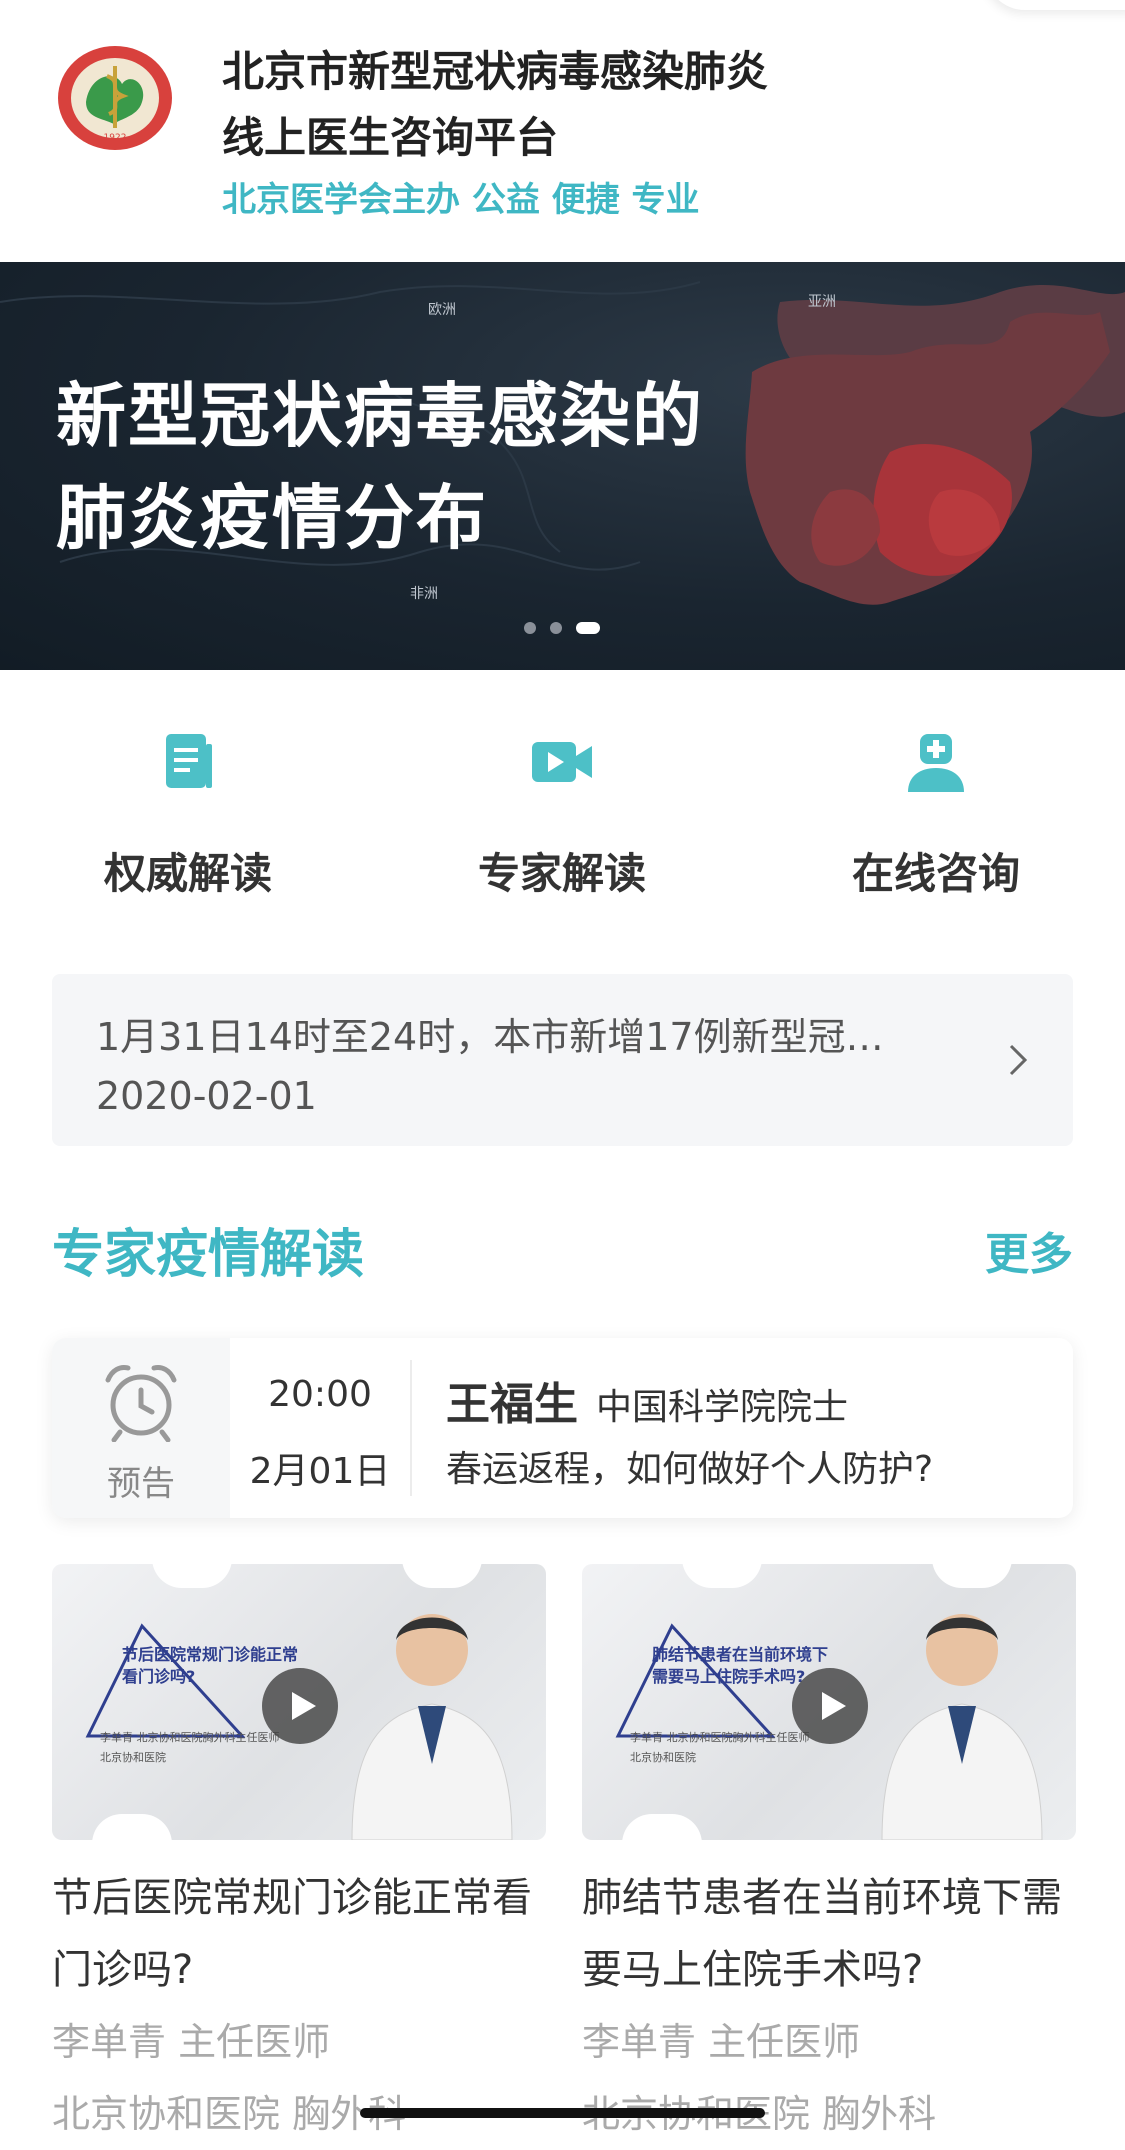  I want to click on platform-title-line1: 北京市新型冠状病毒感染肺炎, so click(495, 71).